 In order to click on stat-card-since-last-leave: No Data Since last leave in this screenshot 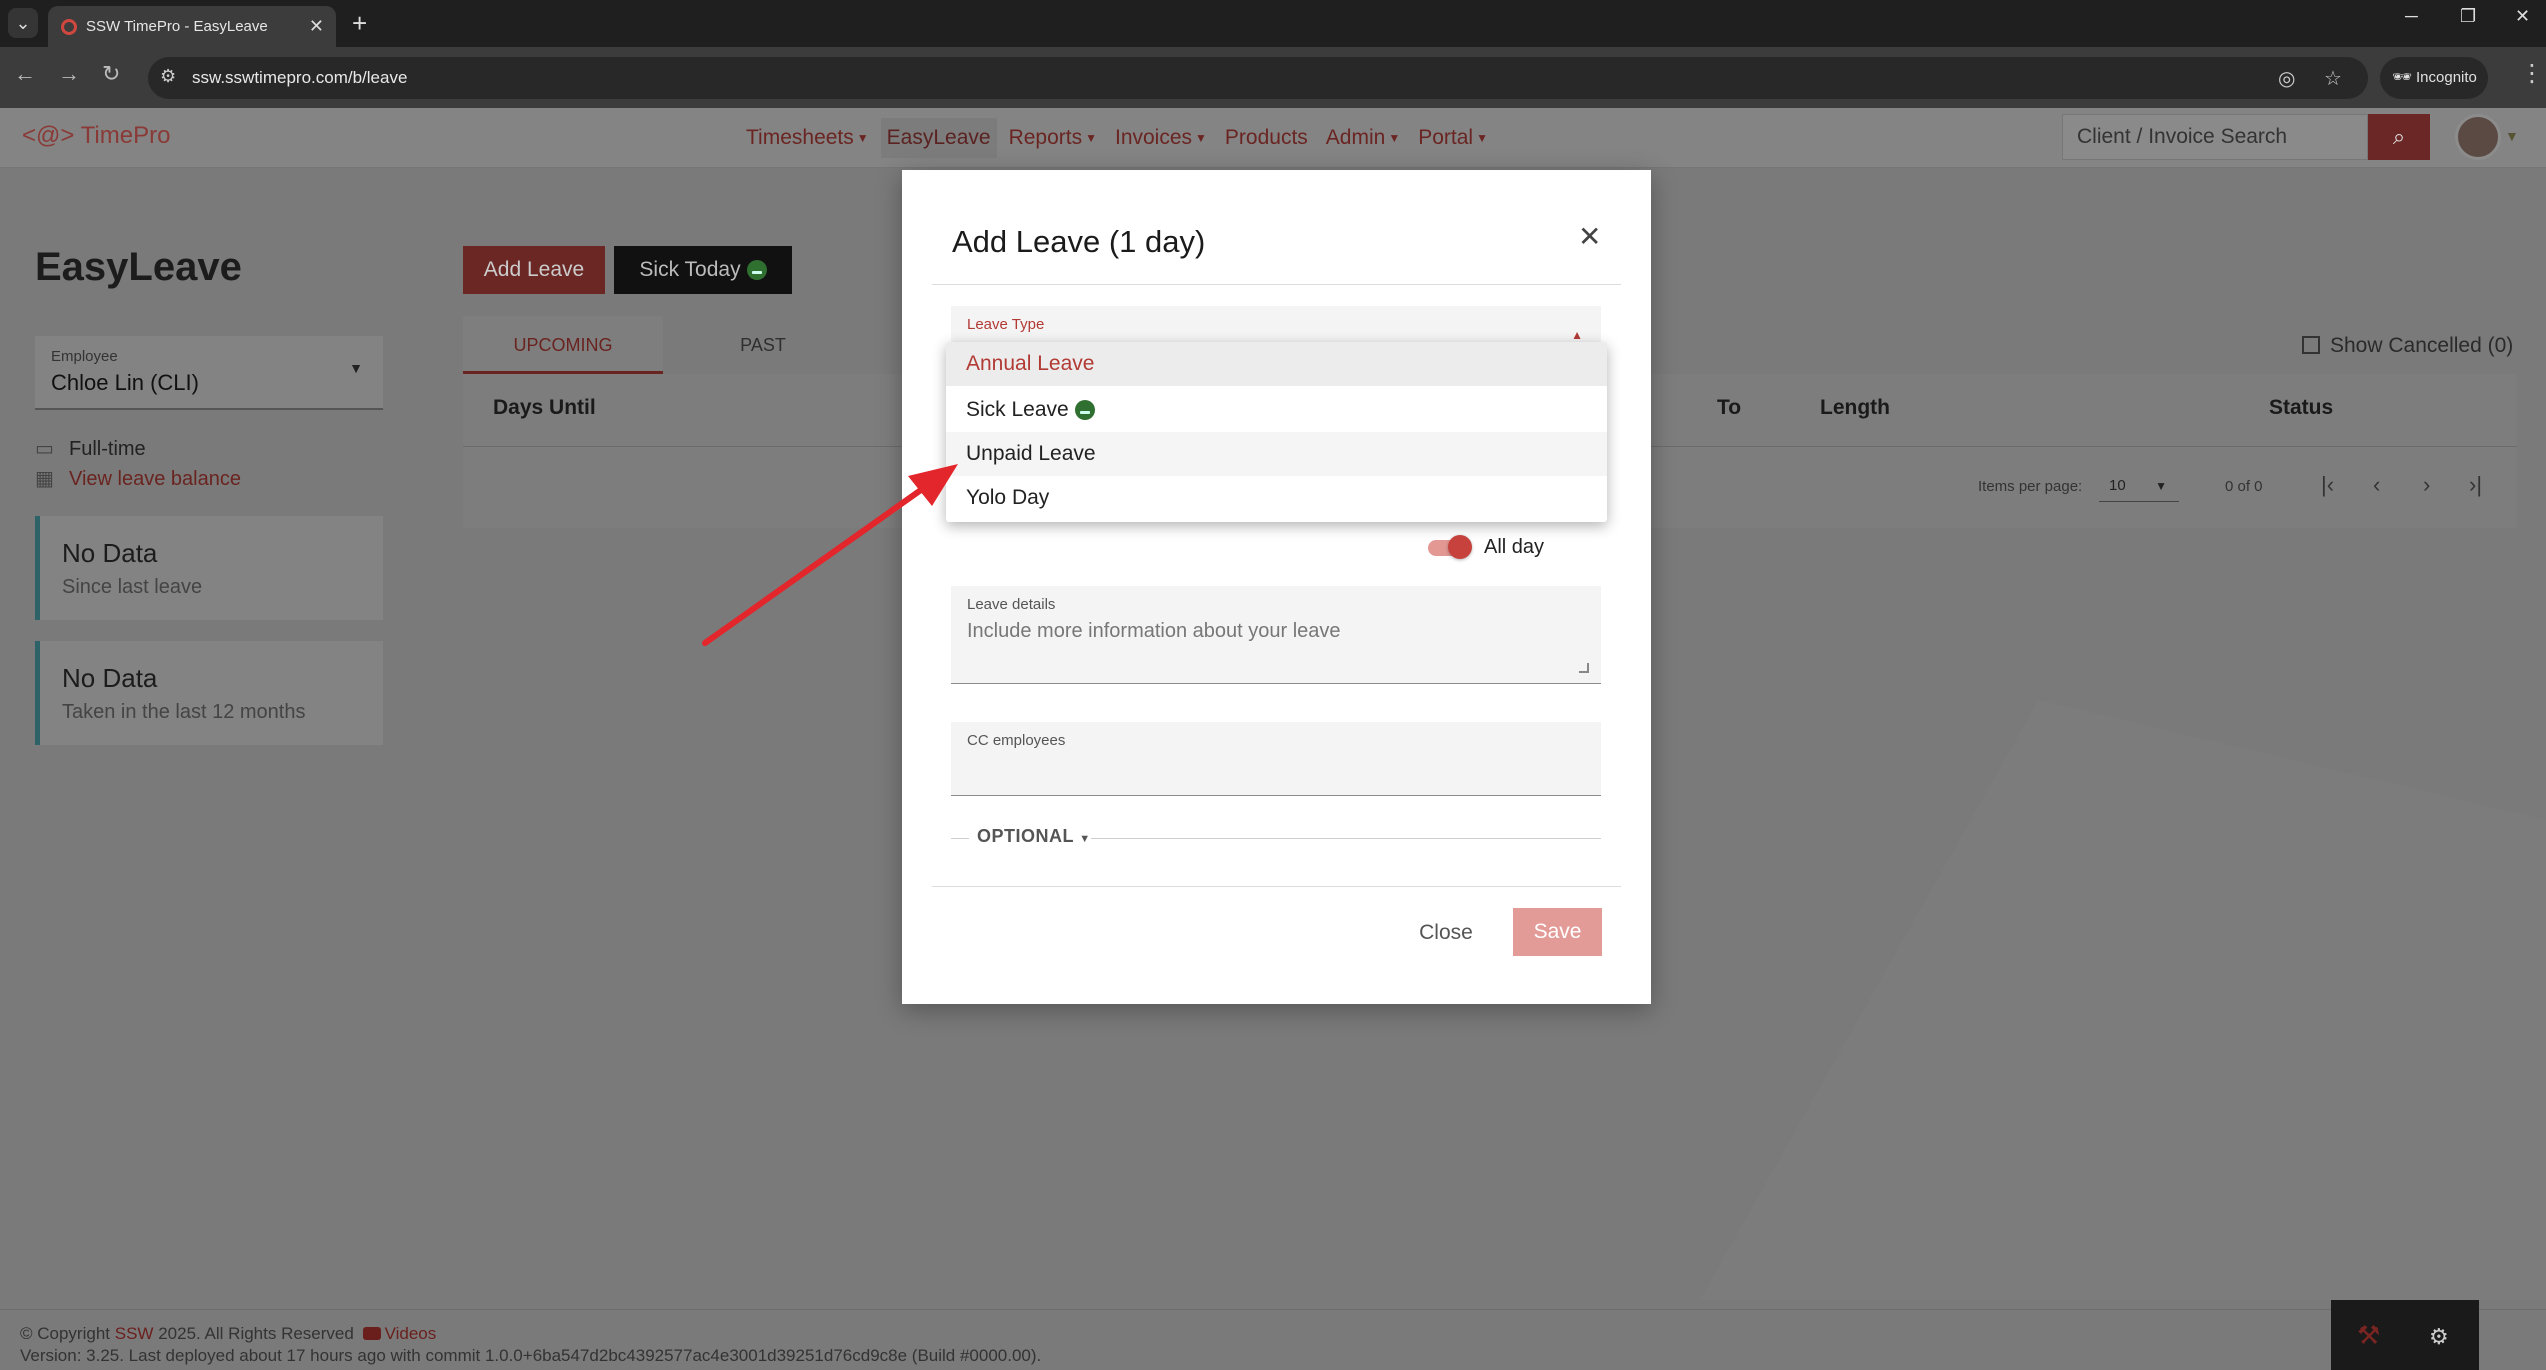, I will do `click(209, 568)`.